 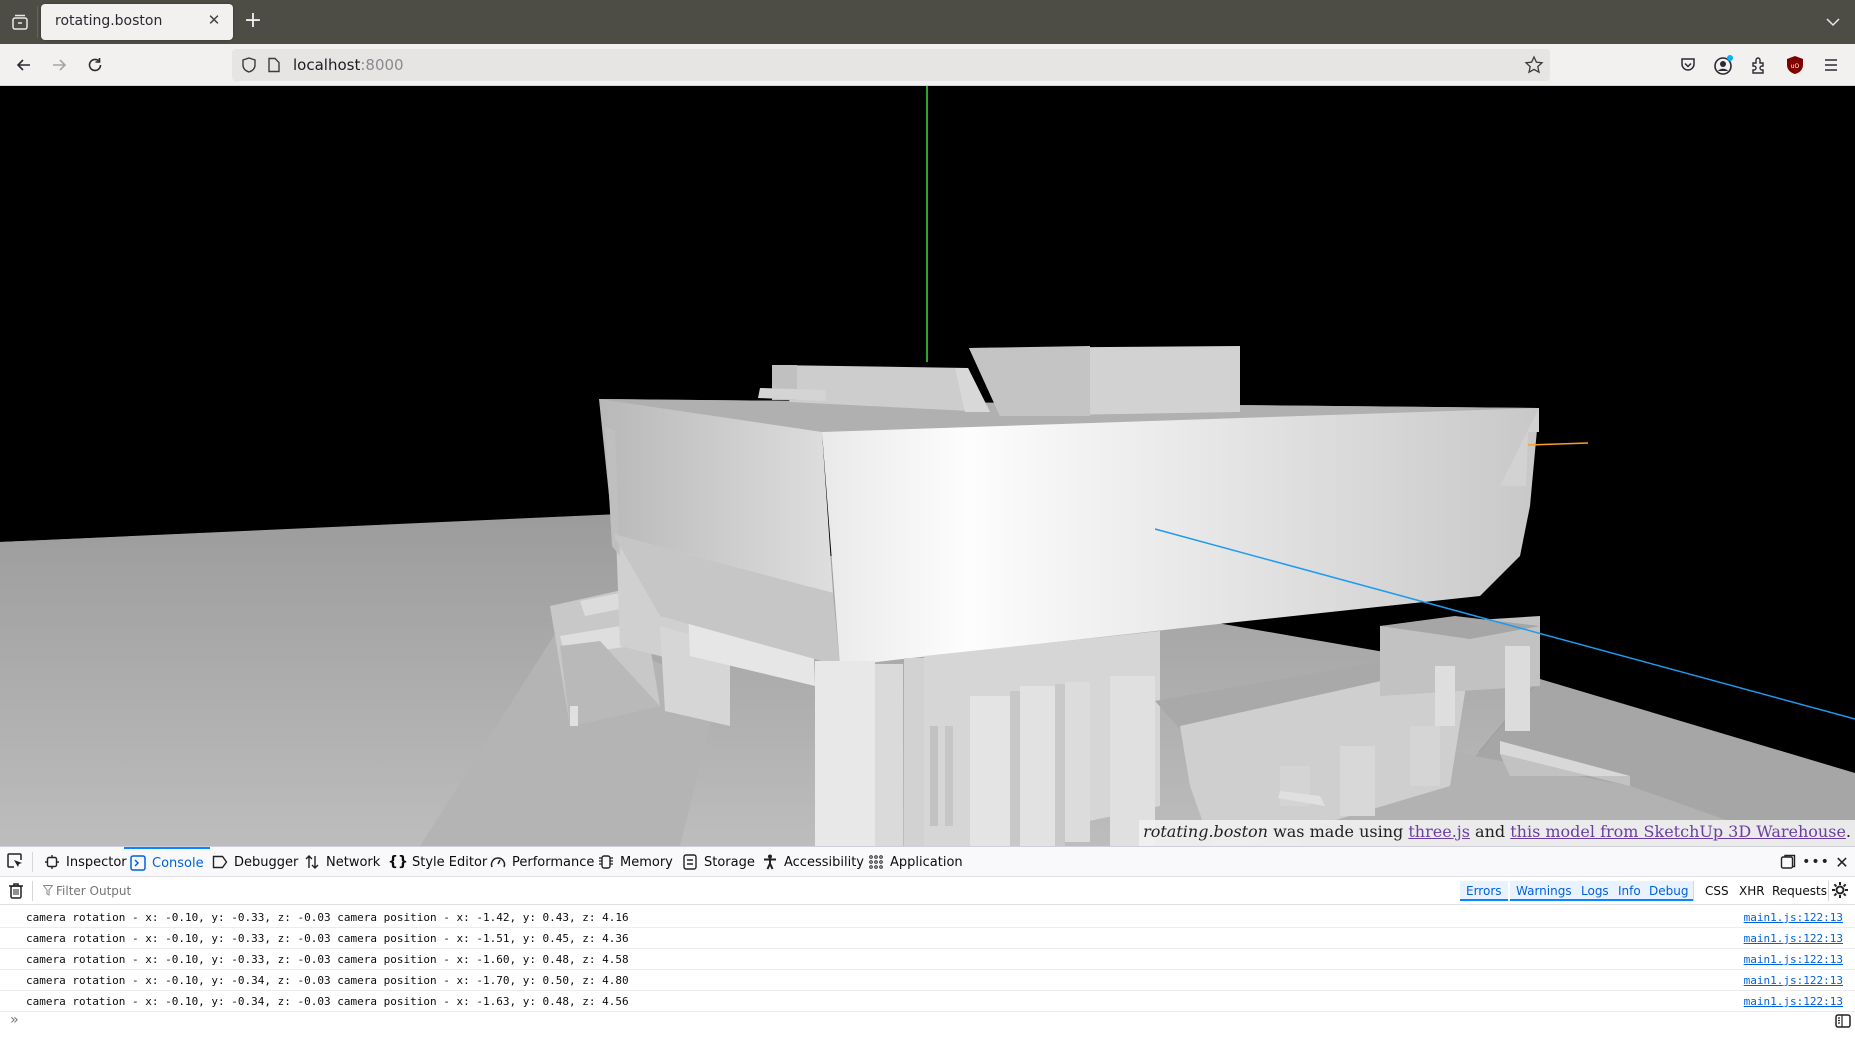 What do you see at coordinates (240, 891) in the screenshot?
I see `filter-output-input` at bounding box center [240, 891].